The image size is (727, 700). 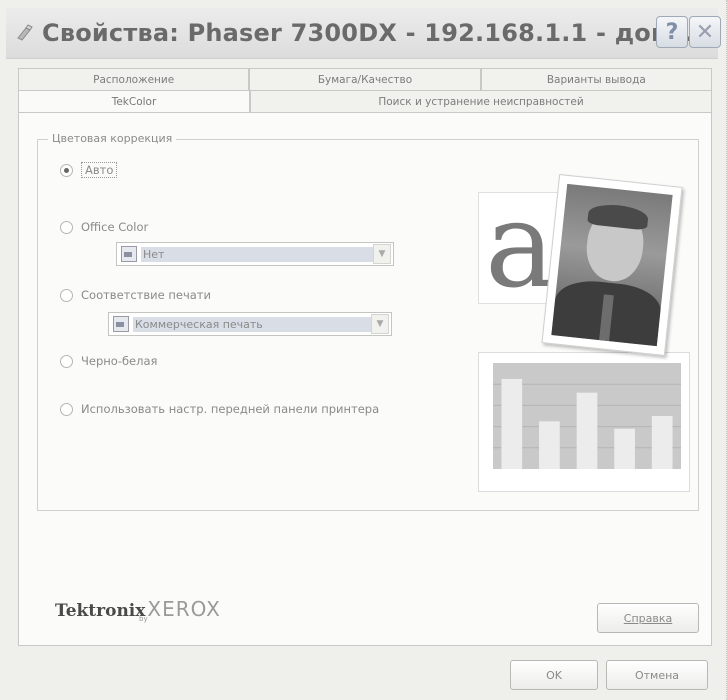 I want to click on color-correction-title: Цветовая коррекция, so click(x=112, y=138).